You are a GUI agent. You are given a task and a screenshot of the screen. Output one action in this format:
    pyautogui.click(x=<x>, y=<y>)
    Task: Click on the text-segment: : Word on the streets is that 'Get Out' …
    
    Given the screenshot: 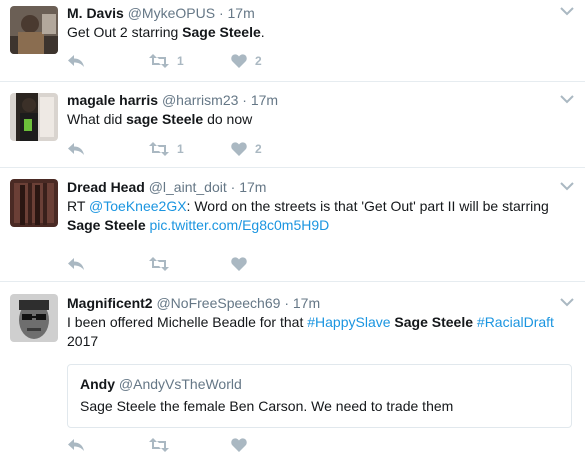 What is the action you would take?
    pyautogui.click(x=367, y=206)
    